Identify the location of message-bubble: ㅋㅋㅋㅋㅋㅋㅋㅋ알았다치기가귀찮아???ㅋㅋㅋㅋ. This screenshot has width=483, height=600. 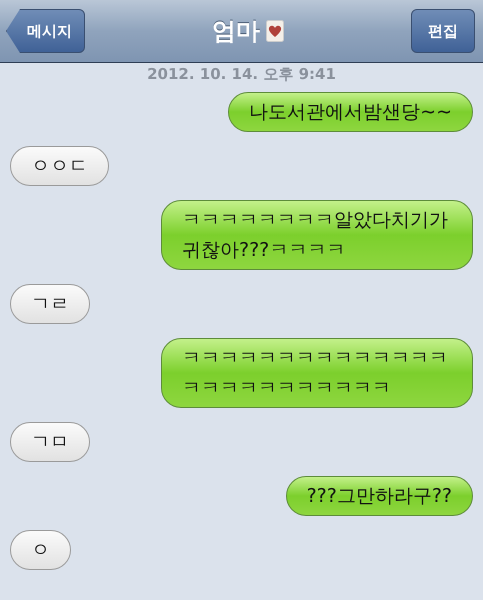
(317, 235).